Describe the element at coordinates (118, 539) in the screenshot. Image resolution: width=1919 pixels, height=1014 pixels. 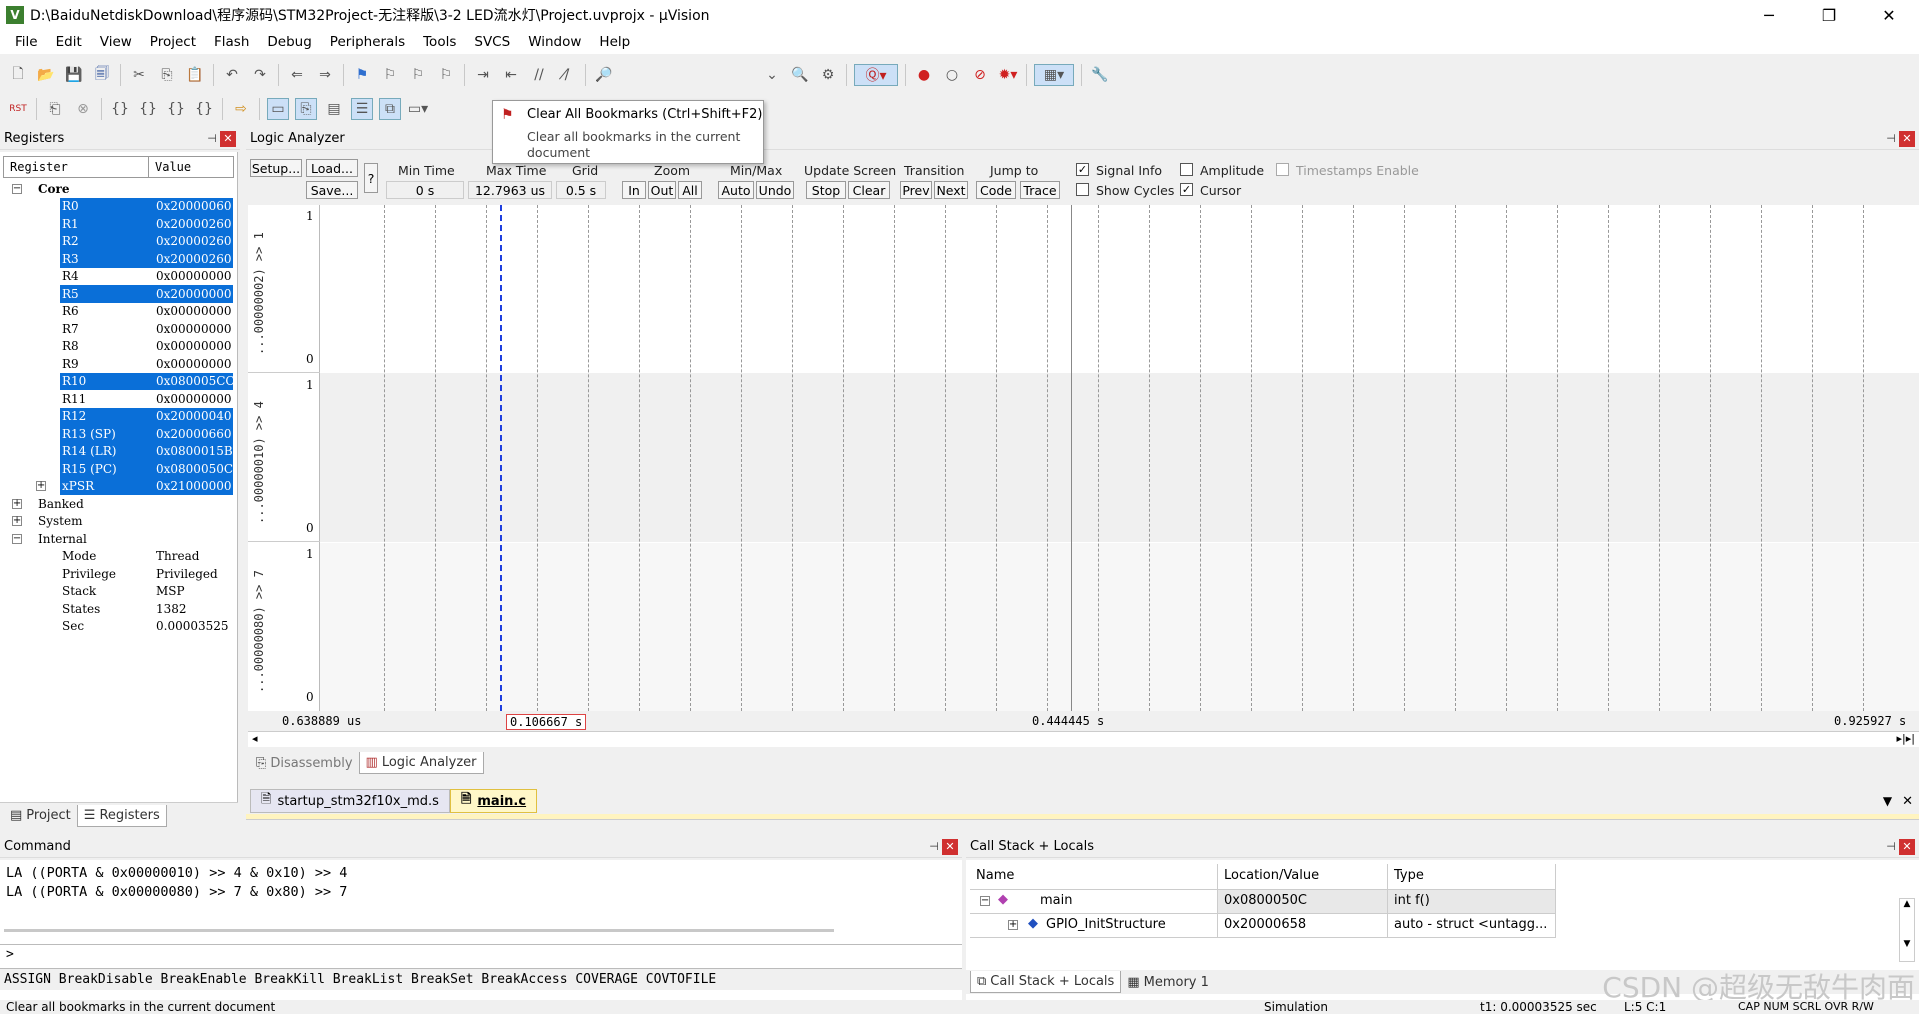
I see `tree-node-internal: − Internal` at that location.